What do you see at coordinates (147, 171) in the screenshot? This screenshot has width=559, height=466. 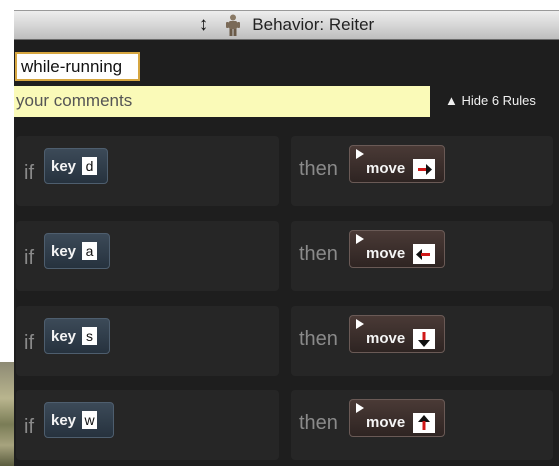 I see `rule-condition: if key d` at bounding box center [147, 171].